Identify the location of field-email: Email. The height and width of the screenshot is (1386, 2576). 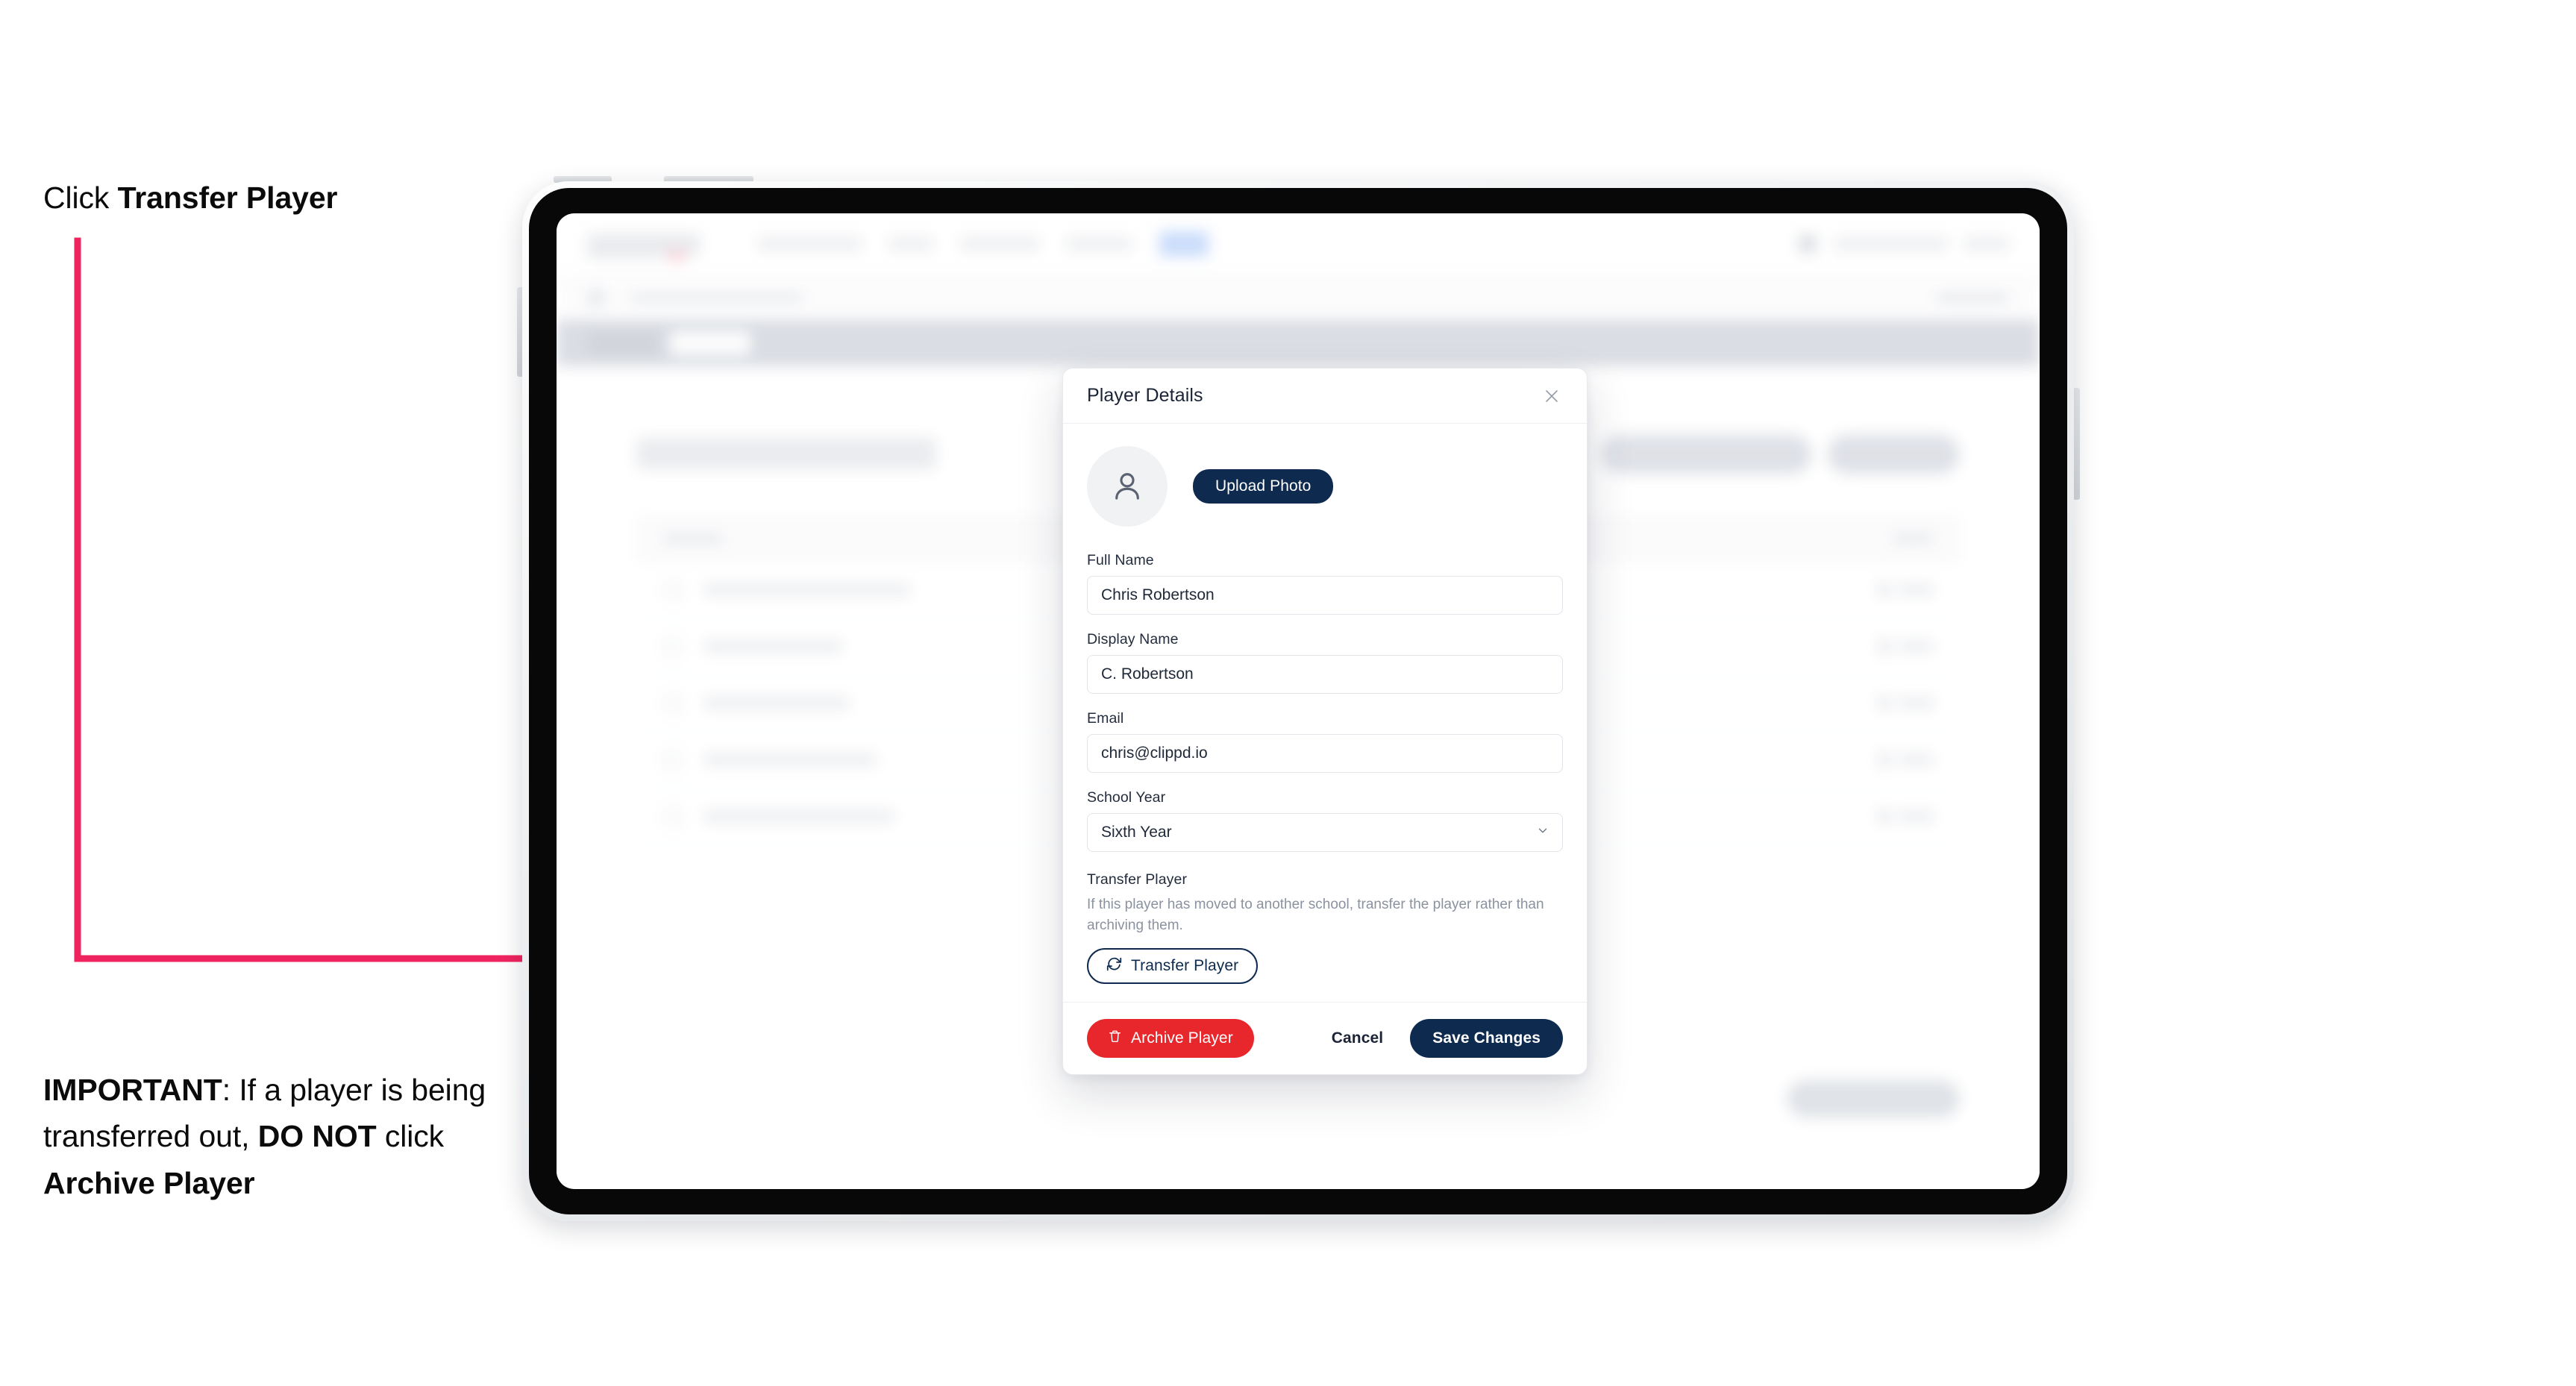
(1325, 741).